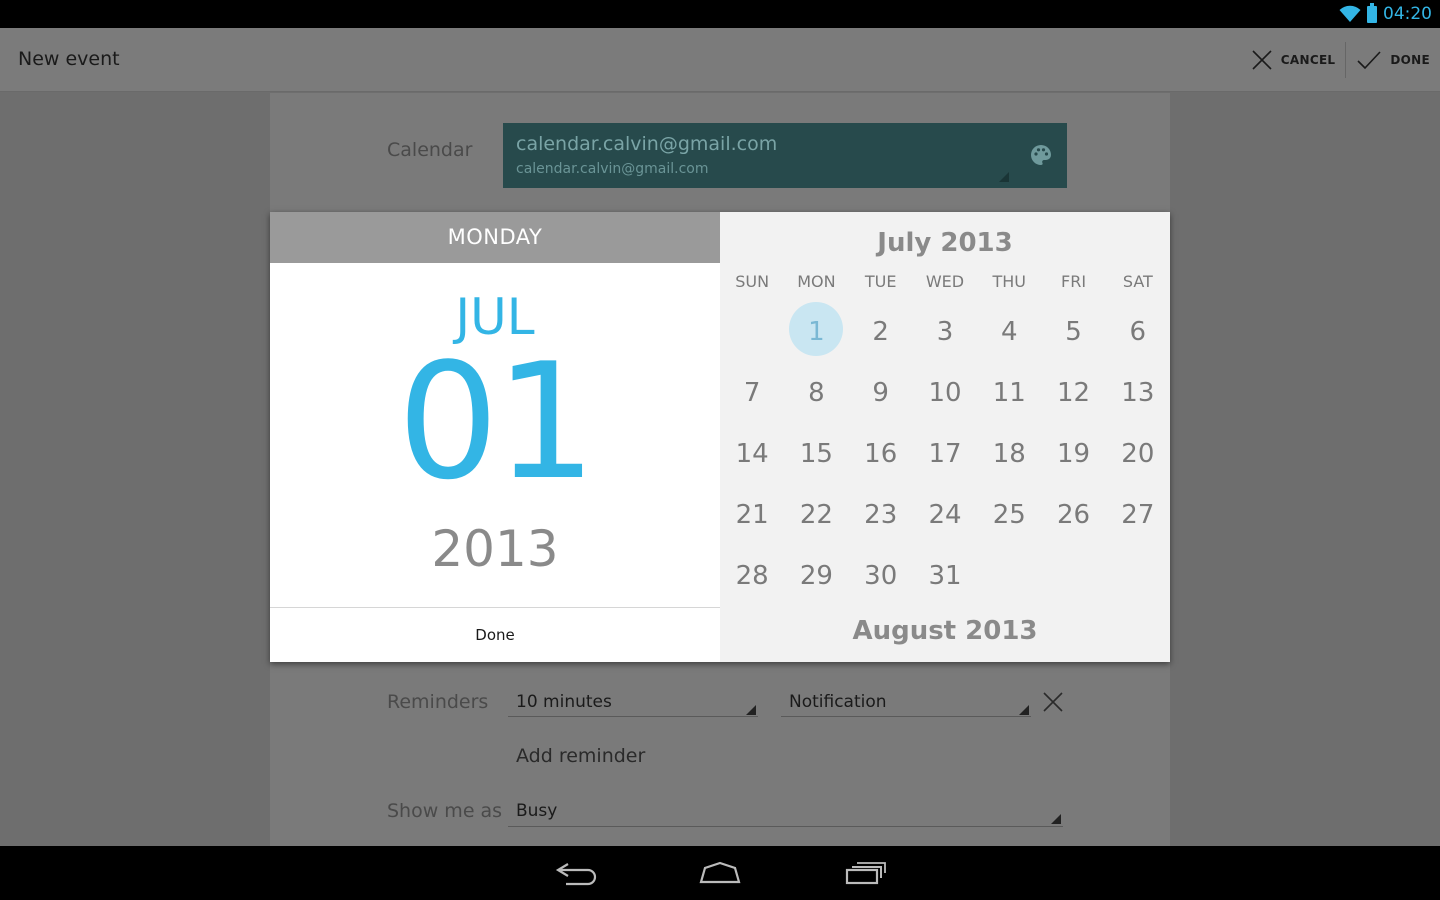  I want to click on done-label: DONE, so click(1410, 60).